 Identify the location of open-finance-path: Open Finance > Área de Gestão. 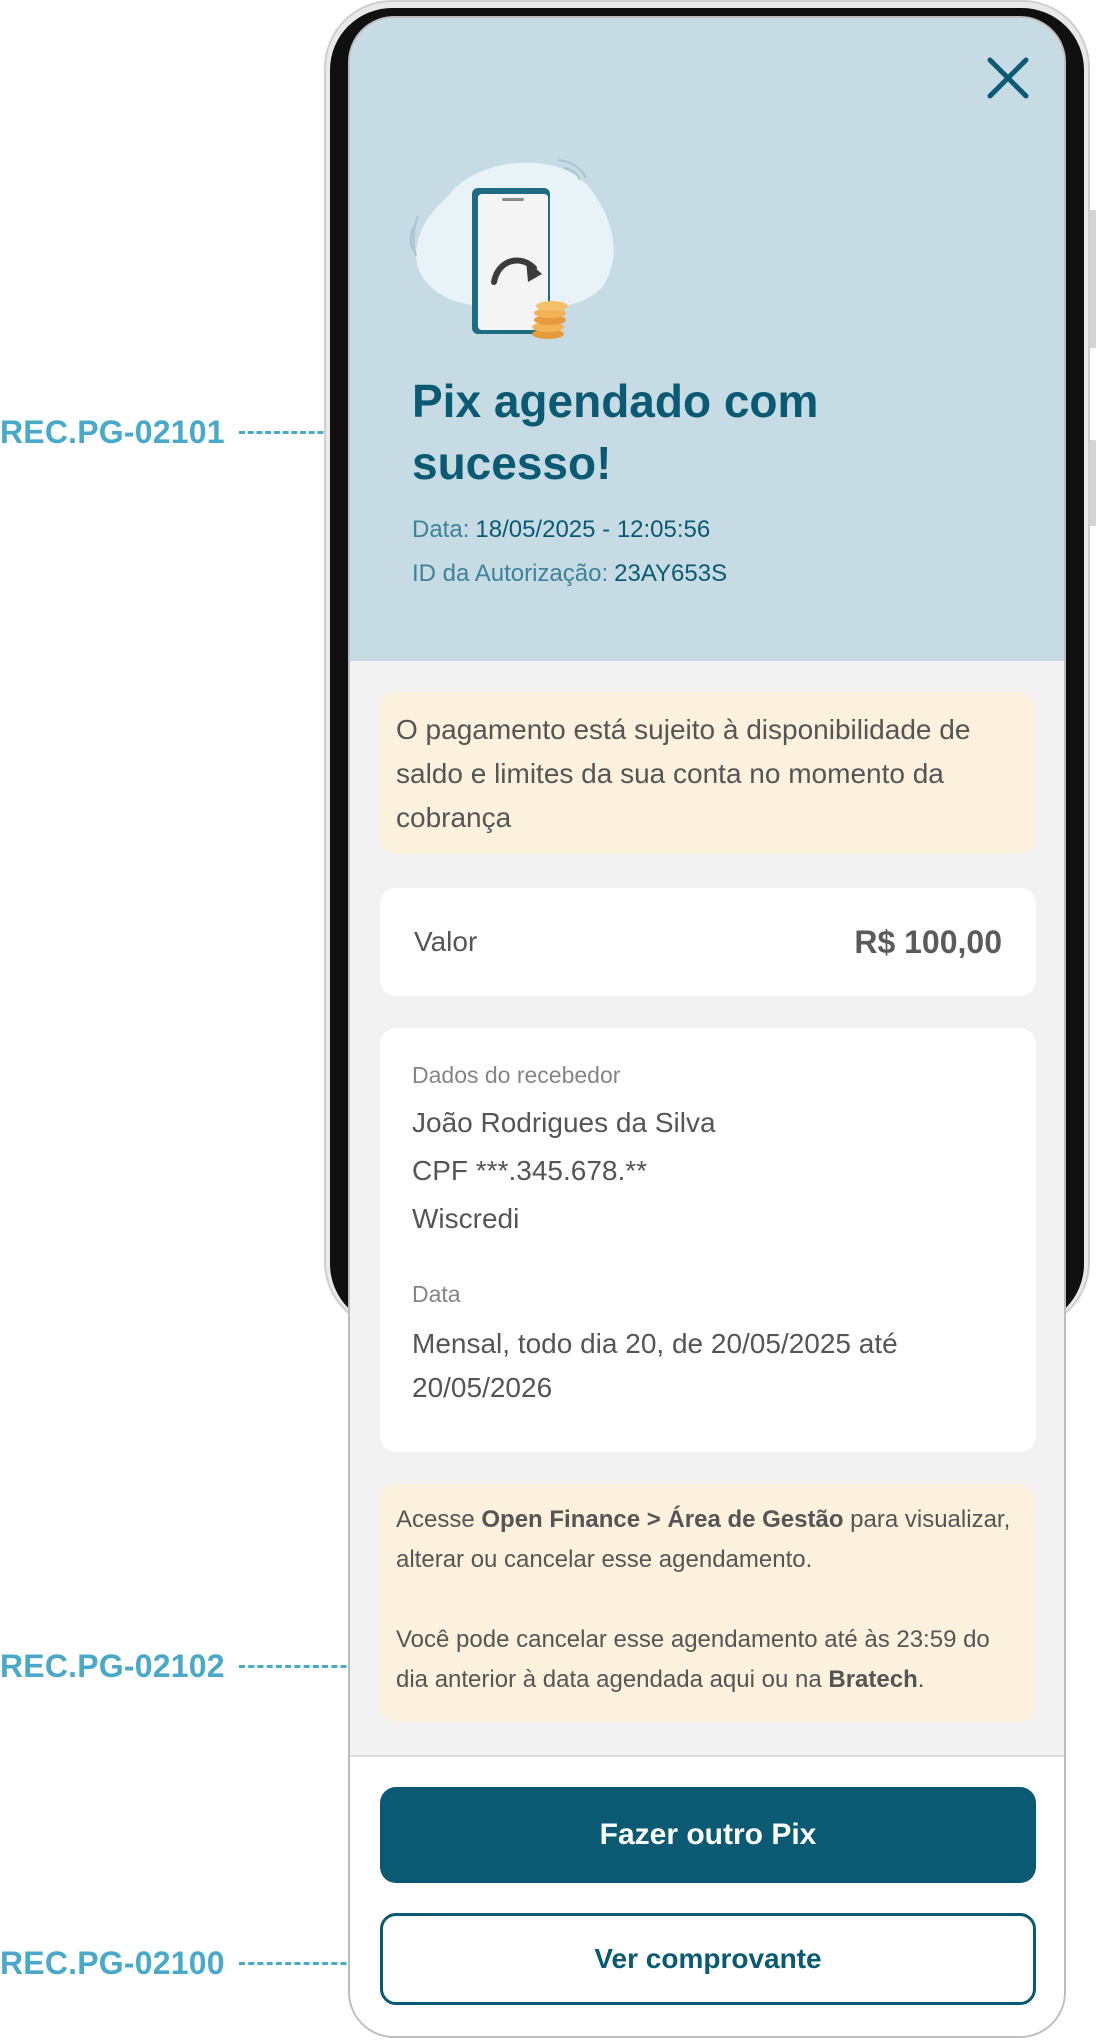
(662, 1519).